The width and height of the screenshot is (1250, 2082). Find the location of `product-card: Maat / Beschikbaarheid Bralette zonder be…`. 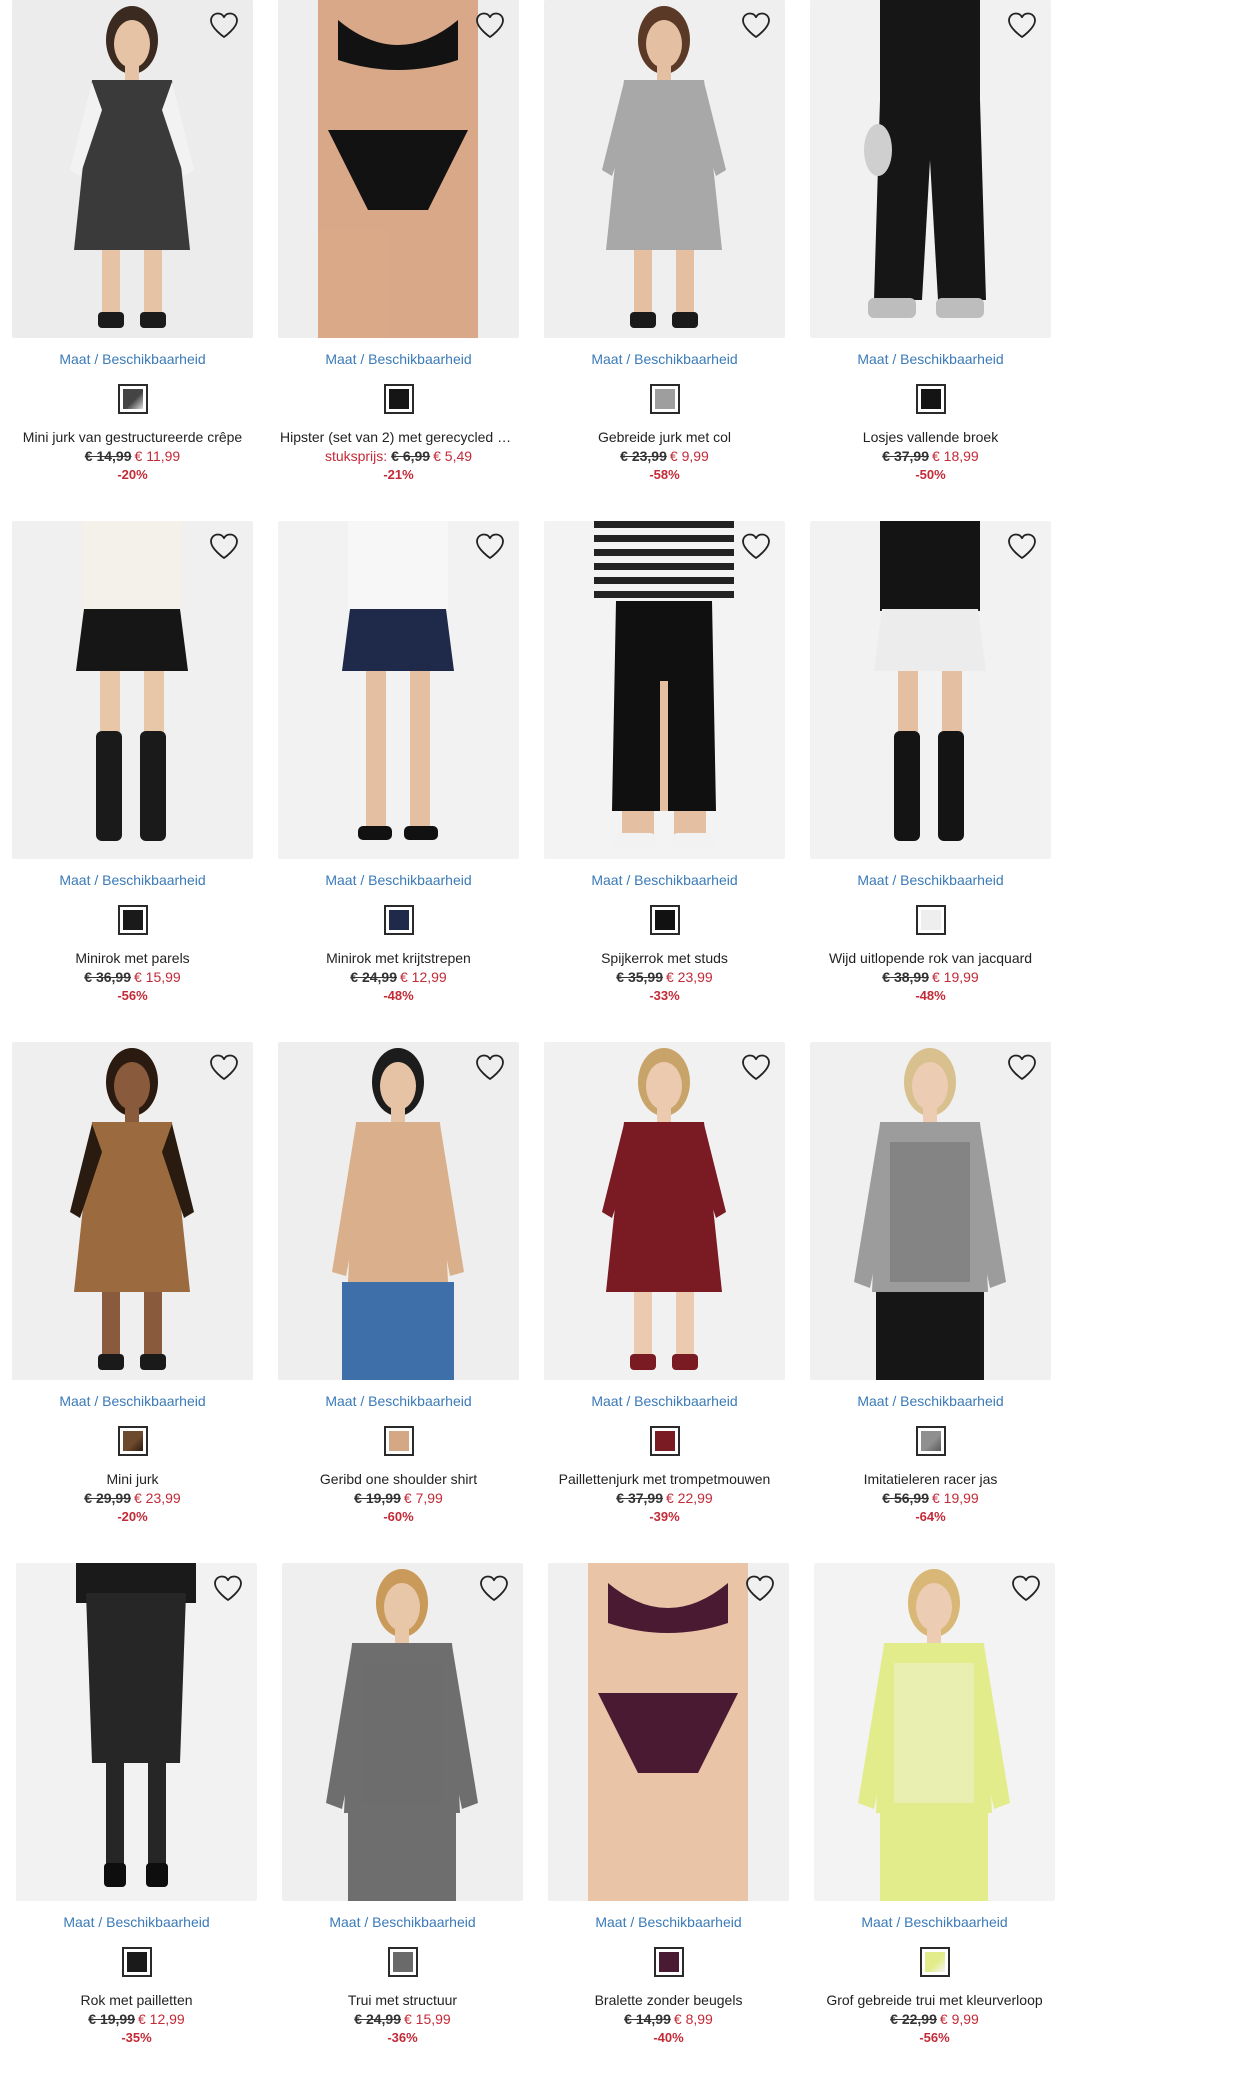

product-card: Maat / Beschikbaarheid Bralette zonder be… is located at coordinates (668, 1822).